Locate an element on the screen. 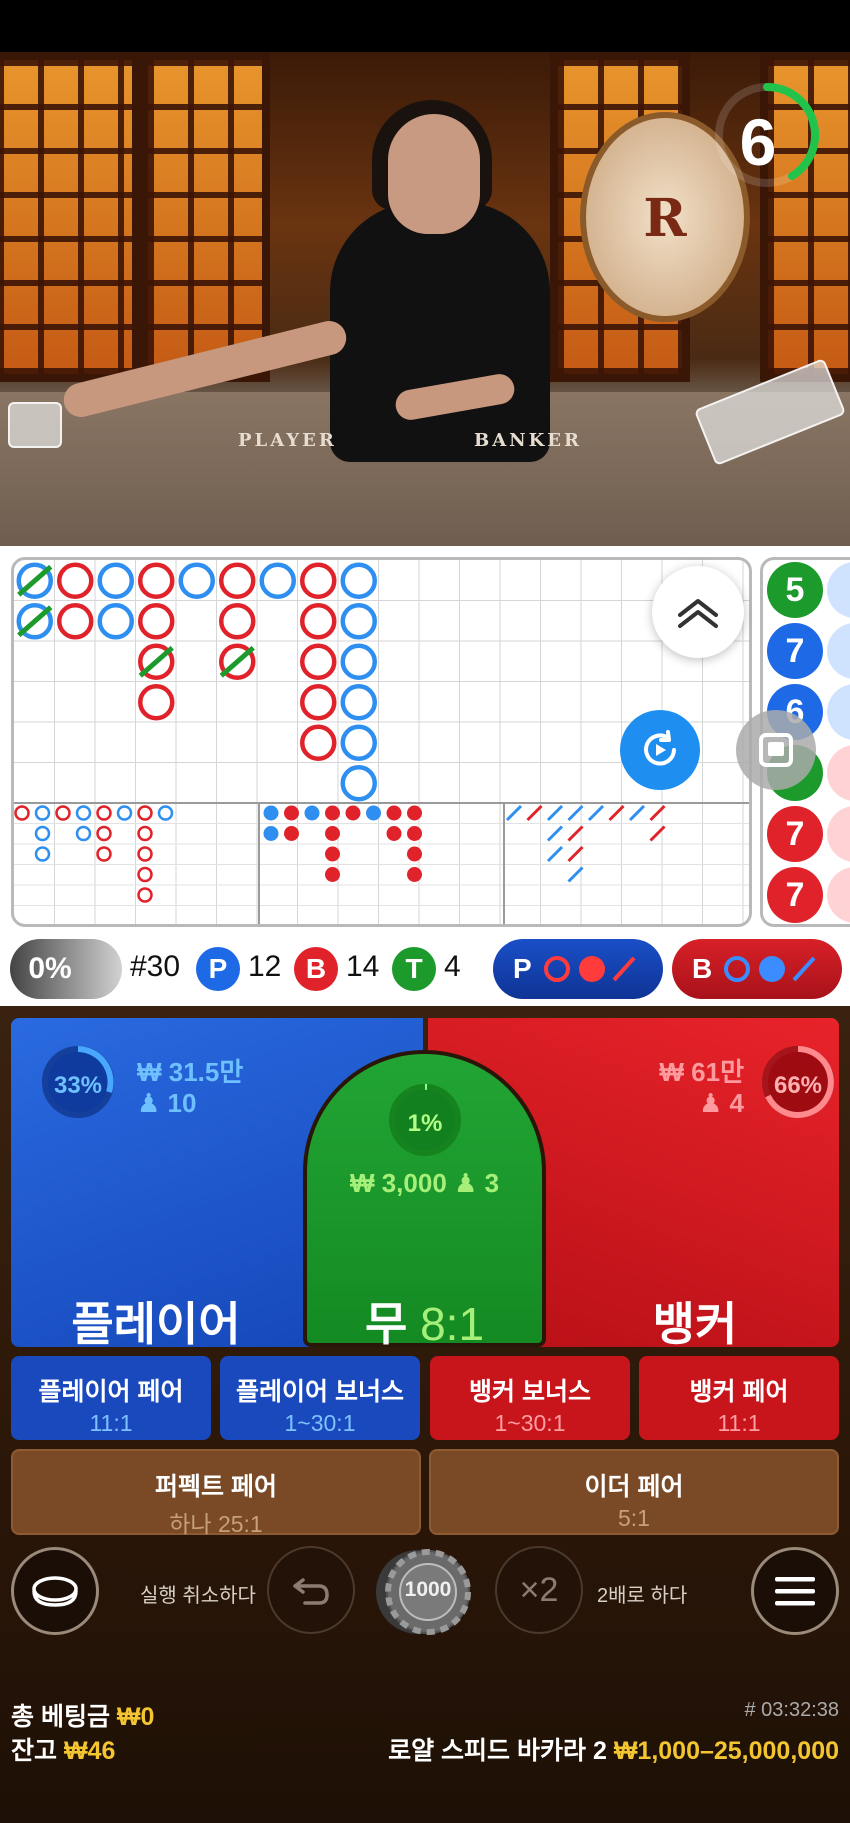 The width and height of the screenshot is (850, 1823). player-predict-icons is located at coordinates (589, 969).